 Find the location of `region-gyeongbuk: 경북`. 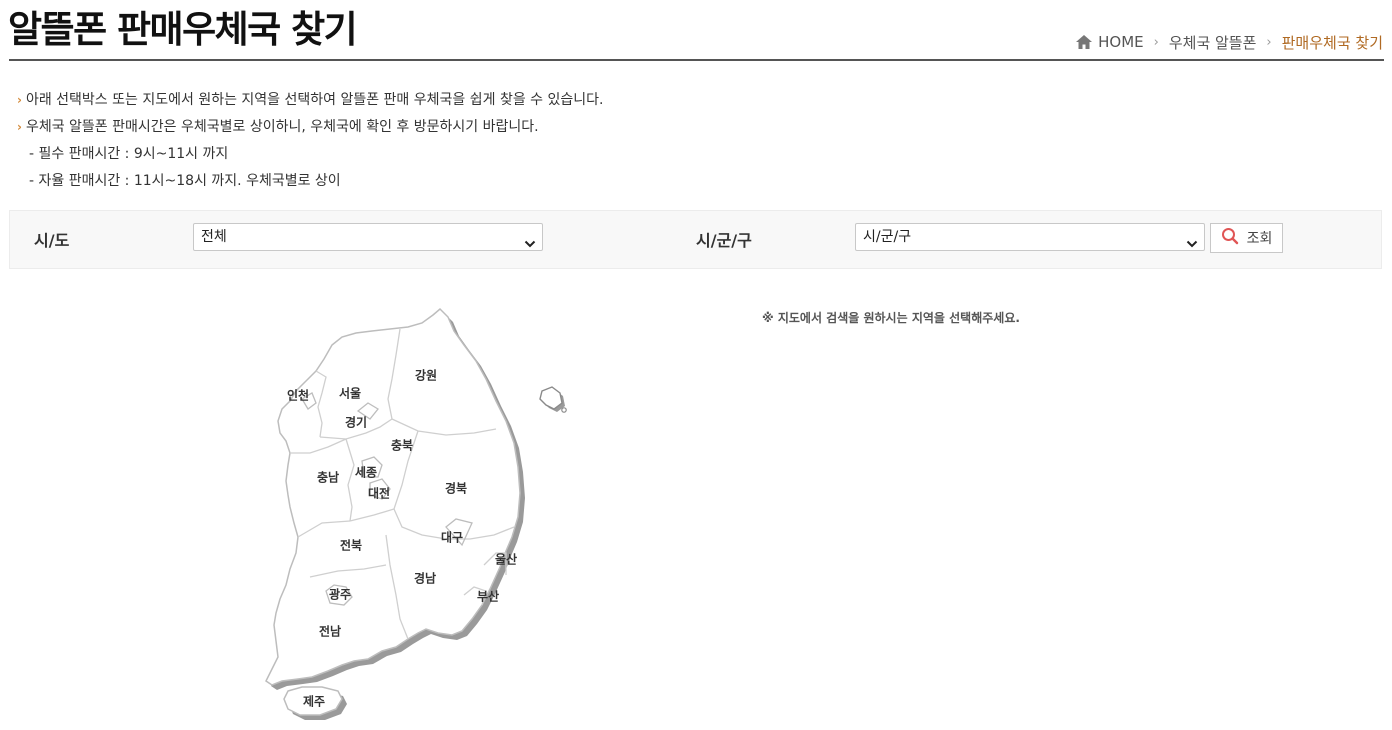

region-gyeongbuk: 경북 is located at coordinates (456, 488).